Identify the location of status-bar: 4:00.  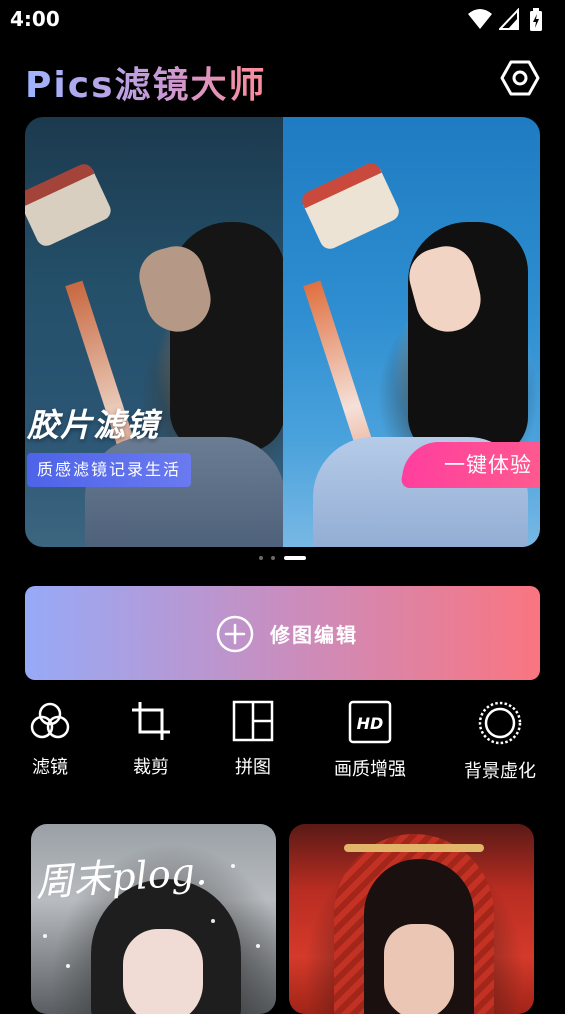
(282, 20).